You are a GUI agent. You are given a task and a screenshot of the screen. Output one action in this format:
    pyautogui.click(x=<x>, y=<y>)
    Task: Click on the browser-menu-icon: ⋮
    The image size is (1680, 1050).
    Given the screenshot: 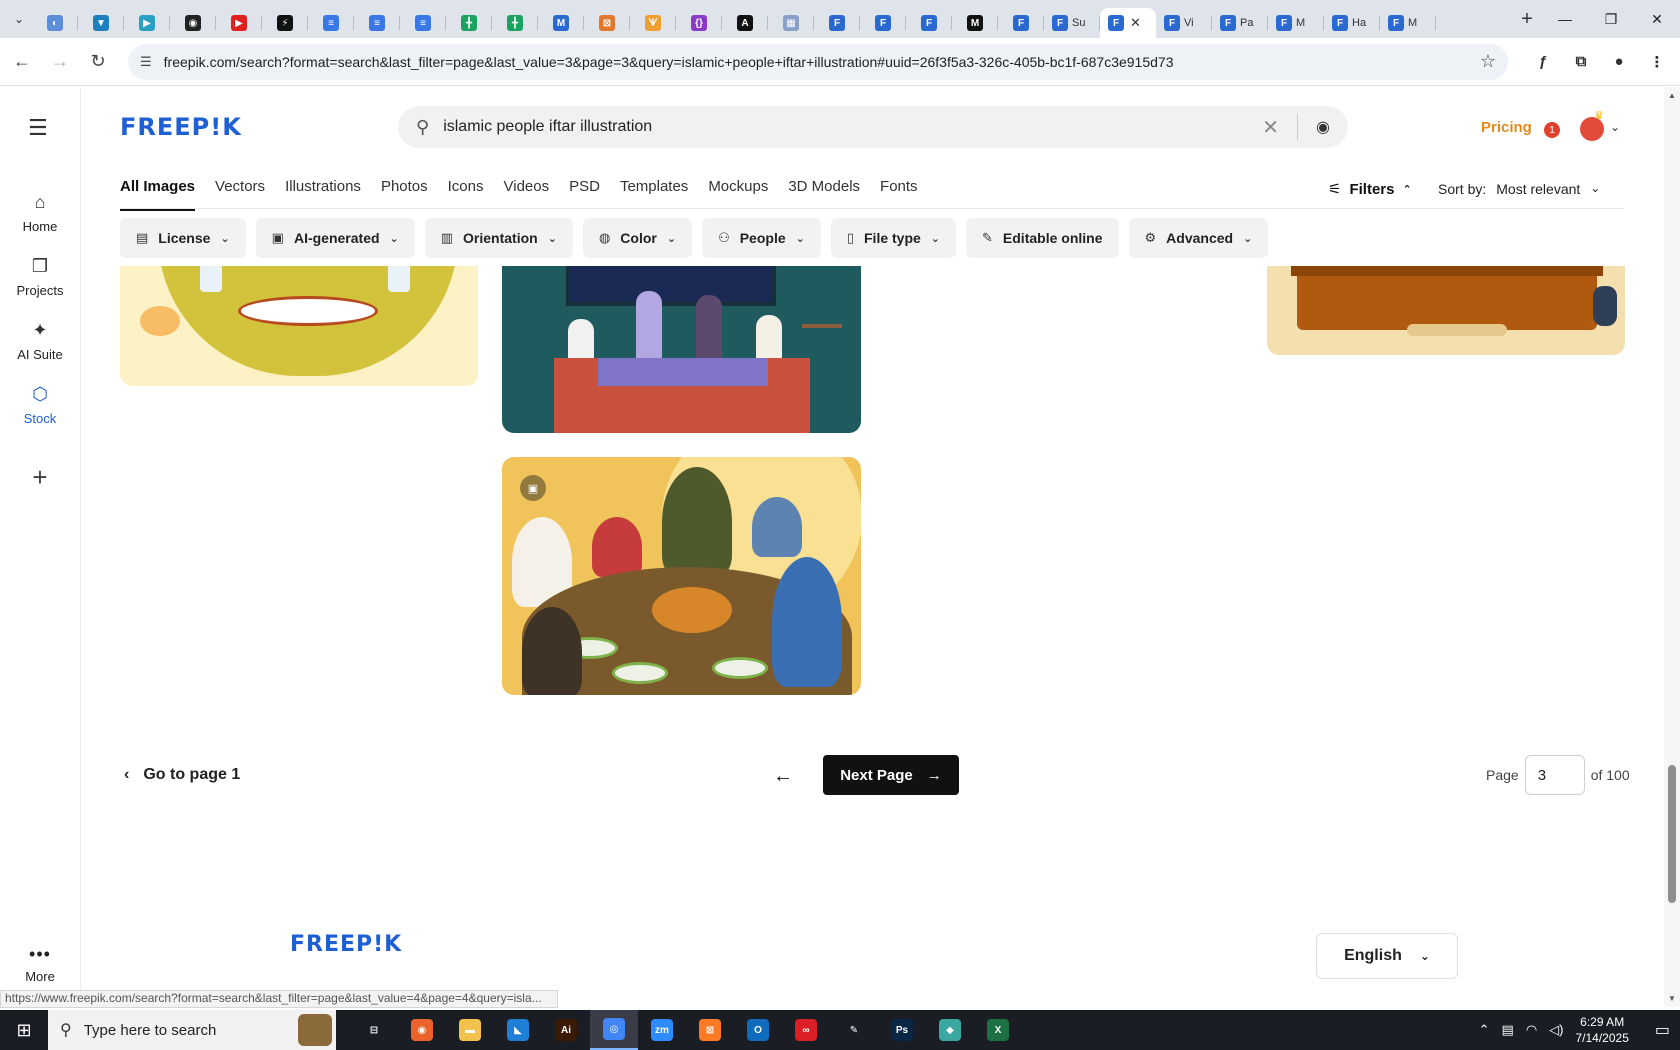 What is the action you would take?
    pyautogui.click(x=1657, y=62)
    